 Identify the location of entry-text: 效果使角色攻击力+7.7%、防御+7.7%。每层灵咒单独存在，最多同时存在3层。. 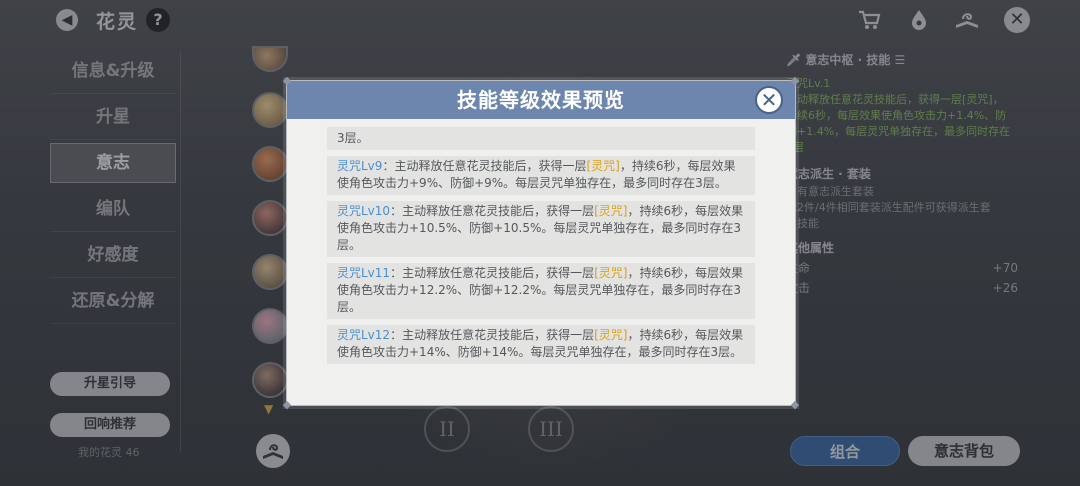
(539, 136).